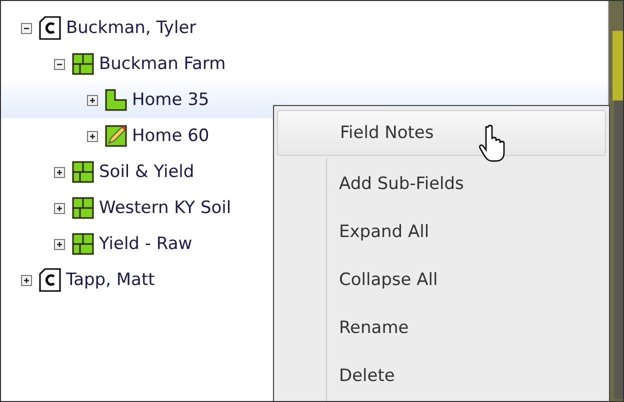 The height and width of the screenshot is (402, 624). Describe the element at coordinates (110, 280) in the screenshot. I see `tree-label: Tapp, Matt` at that location.